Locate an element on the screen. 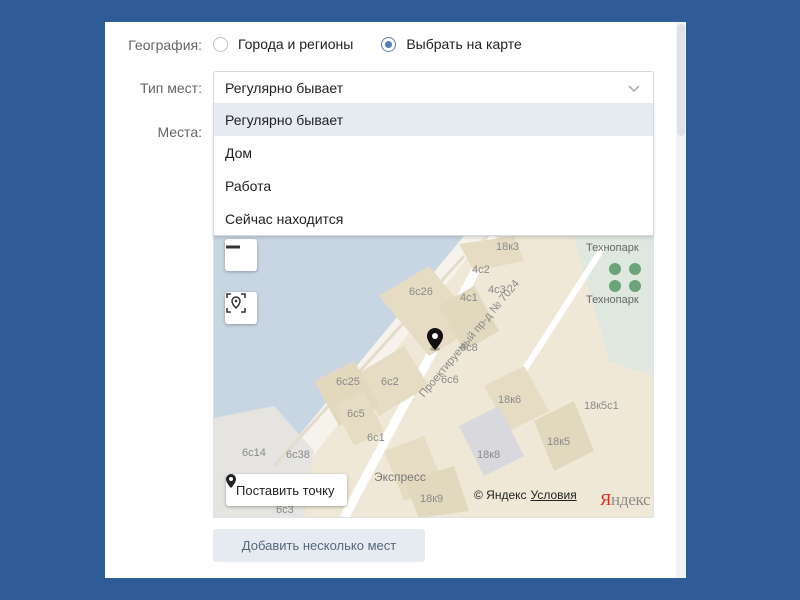 Image resolution: width=800 pixels, height=600 pixels. map-label: 6с26 is located at coordinates (421, 292).